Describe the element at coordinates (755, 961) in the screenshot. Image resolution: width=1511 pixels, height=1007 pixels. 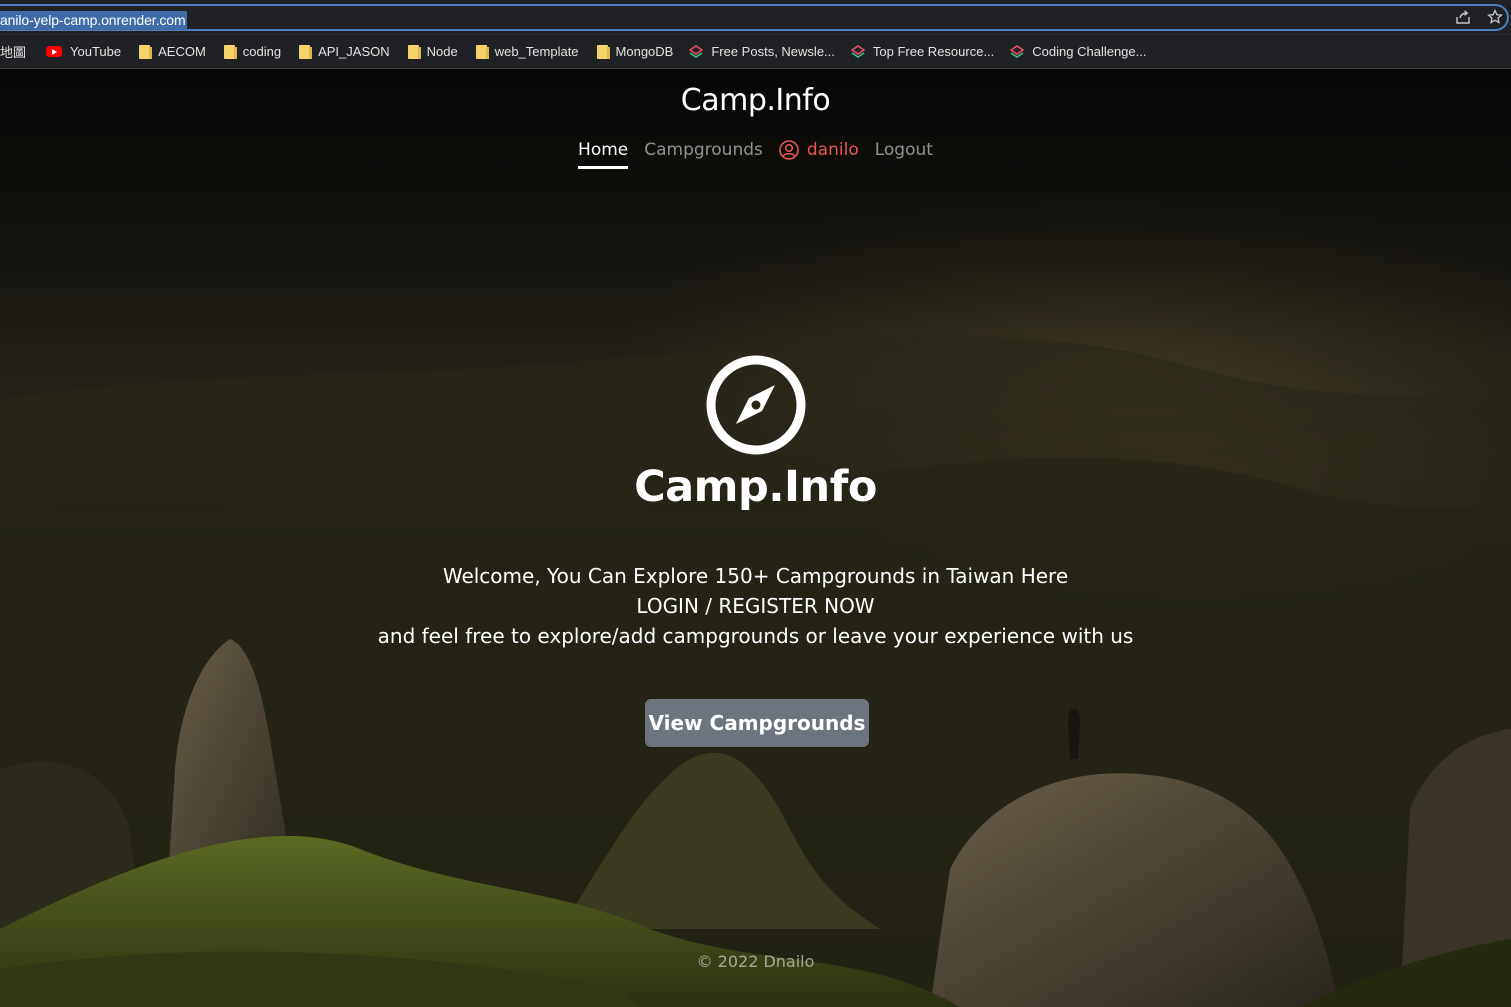
I see `footer-copyright: © 2022 Dnailo` at that location.